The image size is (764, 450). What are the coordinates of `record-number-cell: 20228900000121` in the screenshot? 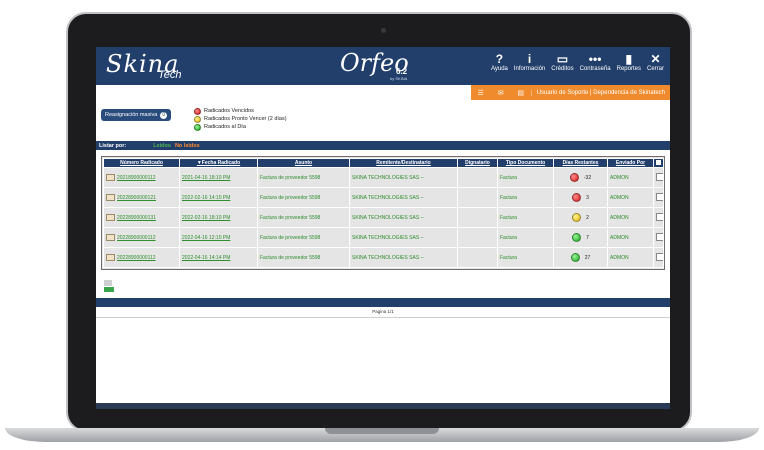 It's located at (141, 197).